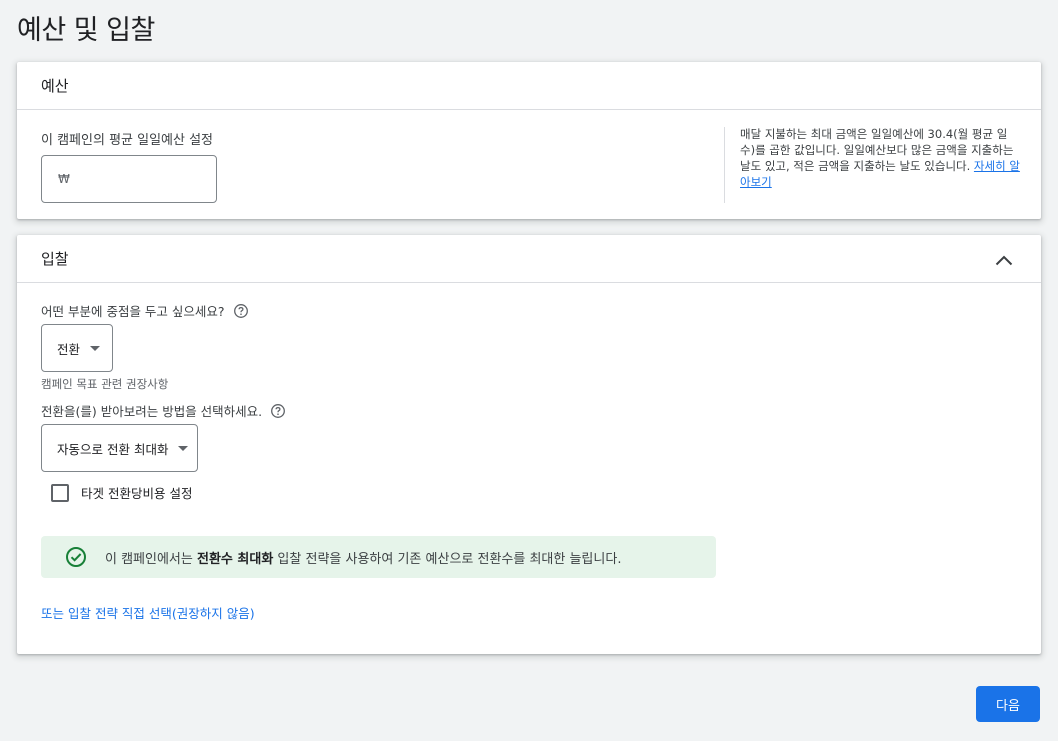 This screenshot has width=1058, height=741. Describe the element at coordinates (151, 559) in the screenshot. I see `banner-prefix: 이 캠페인에서는` at that location.